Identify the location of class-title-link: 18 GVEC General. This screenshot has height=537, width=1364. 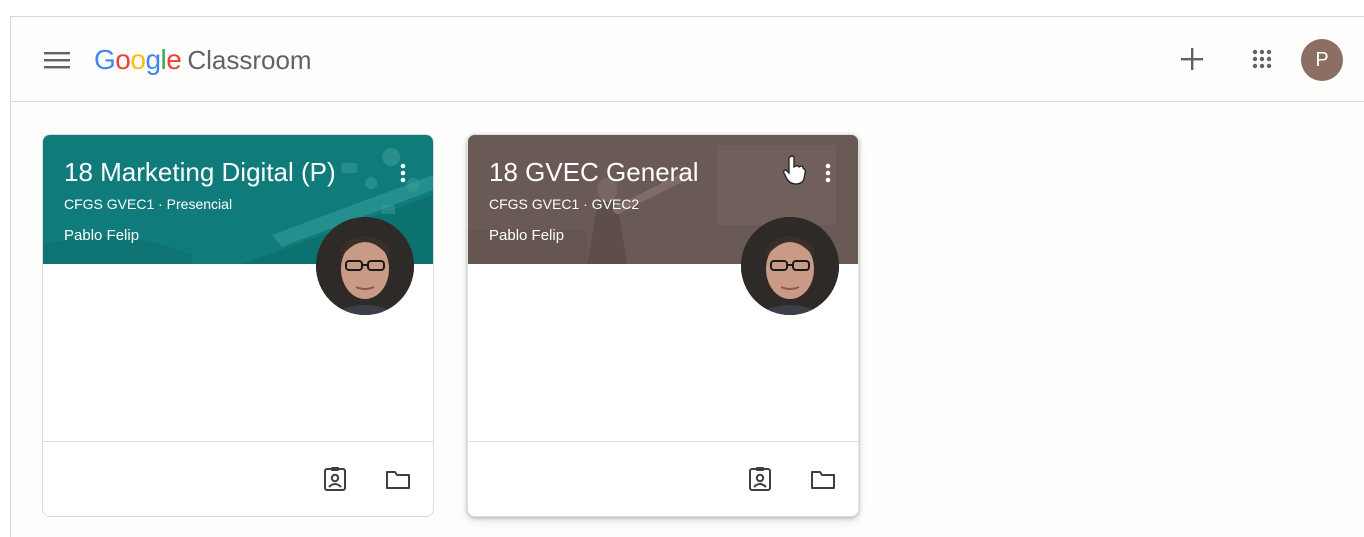
(643, 172).